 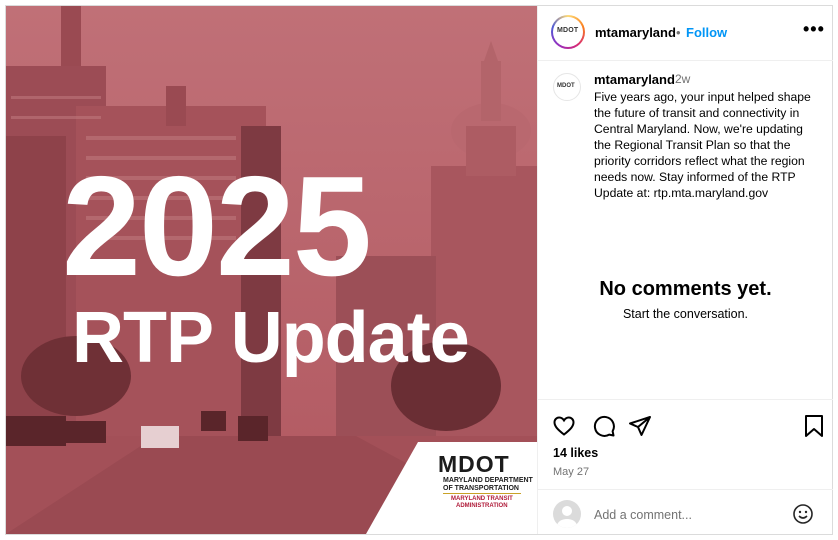 What do you see at coordinates (482, 493) in the screenshot?
I see `logo-divider` at bounding box center [482, 493].